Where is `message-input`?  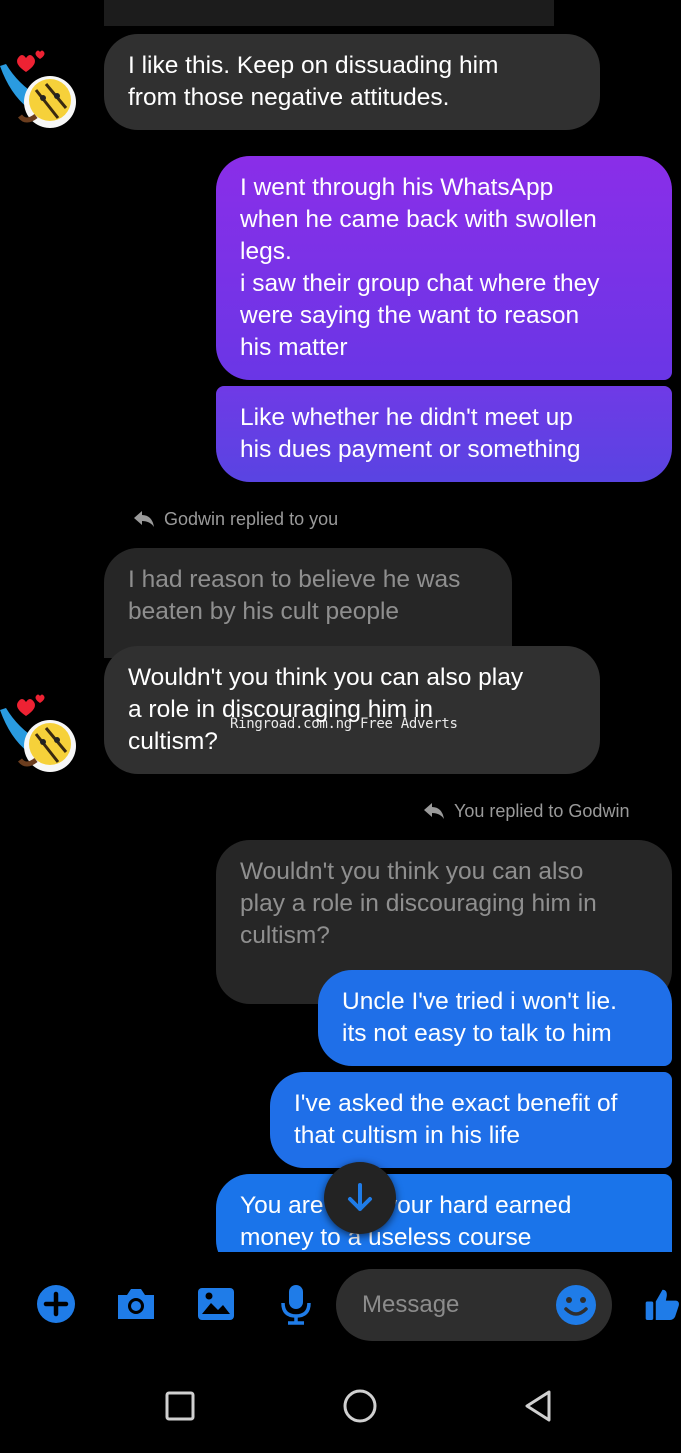
message-input is located at coordinates (452, 1305).